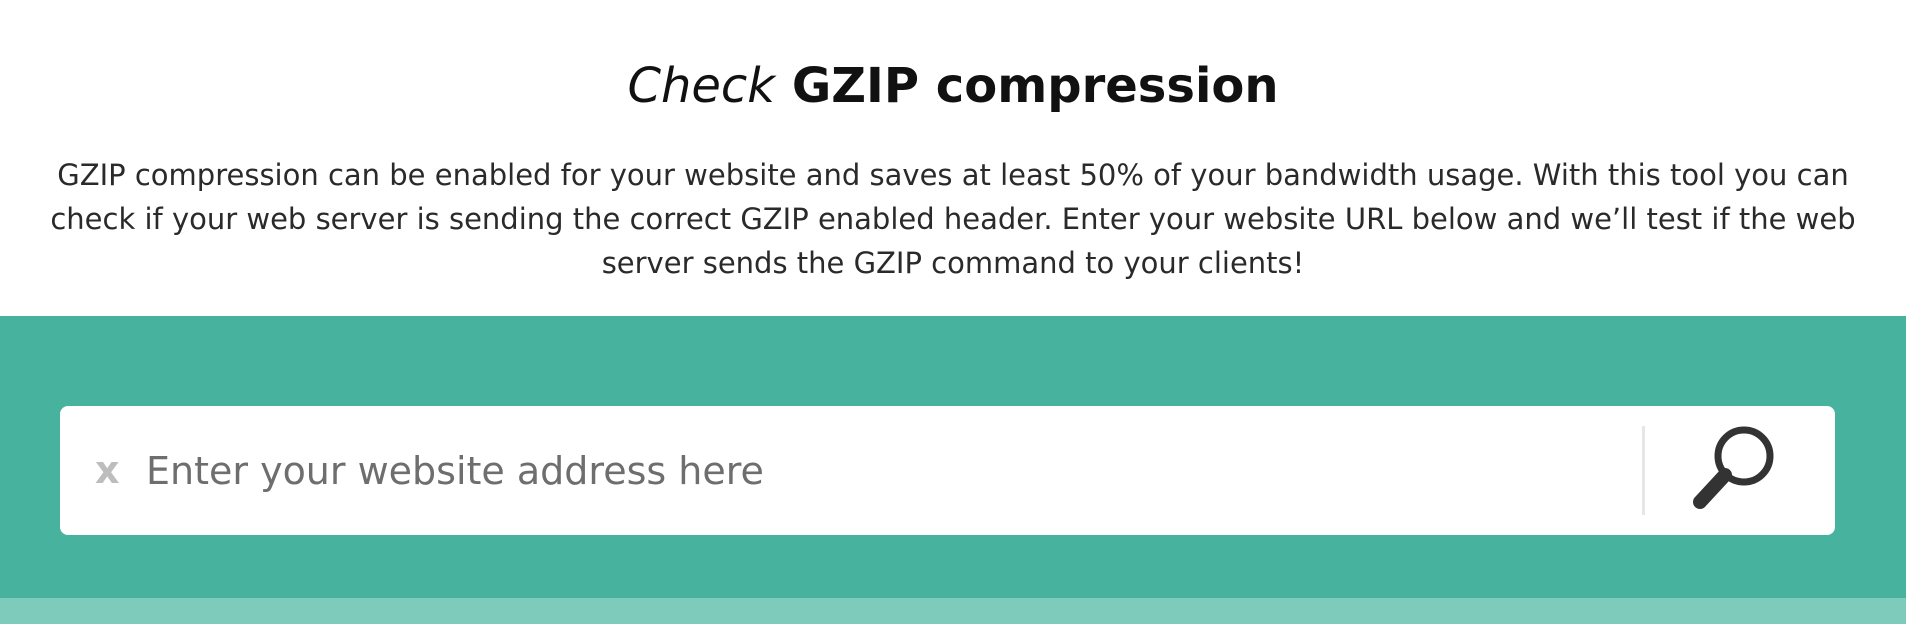  Describe the element at coordinates (1035, 86) in the screenshot. I see `title-bold: GZIP compression` at that location.